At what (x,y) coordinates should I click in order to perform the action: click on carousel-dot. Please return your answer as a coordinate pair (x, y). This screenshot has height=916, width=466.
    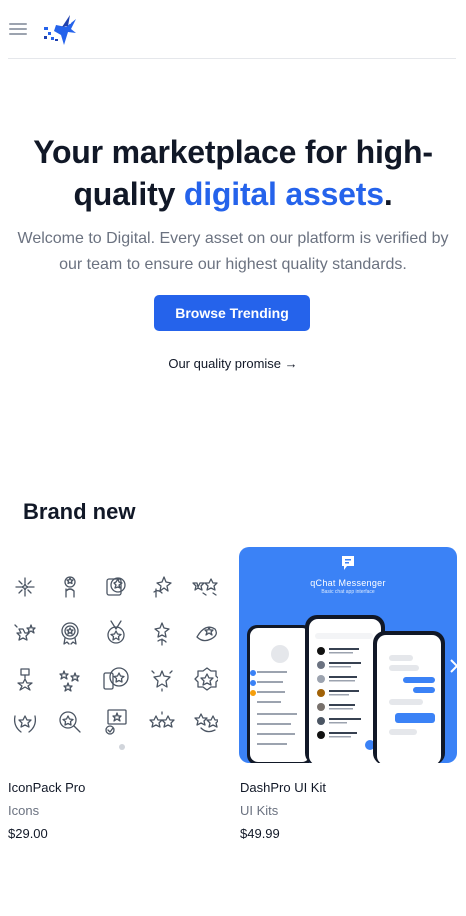
    Looking at the image, I should click on (122, 747).